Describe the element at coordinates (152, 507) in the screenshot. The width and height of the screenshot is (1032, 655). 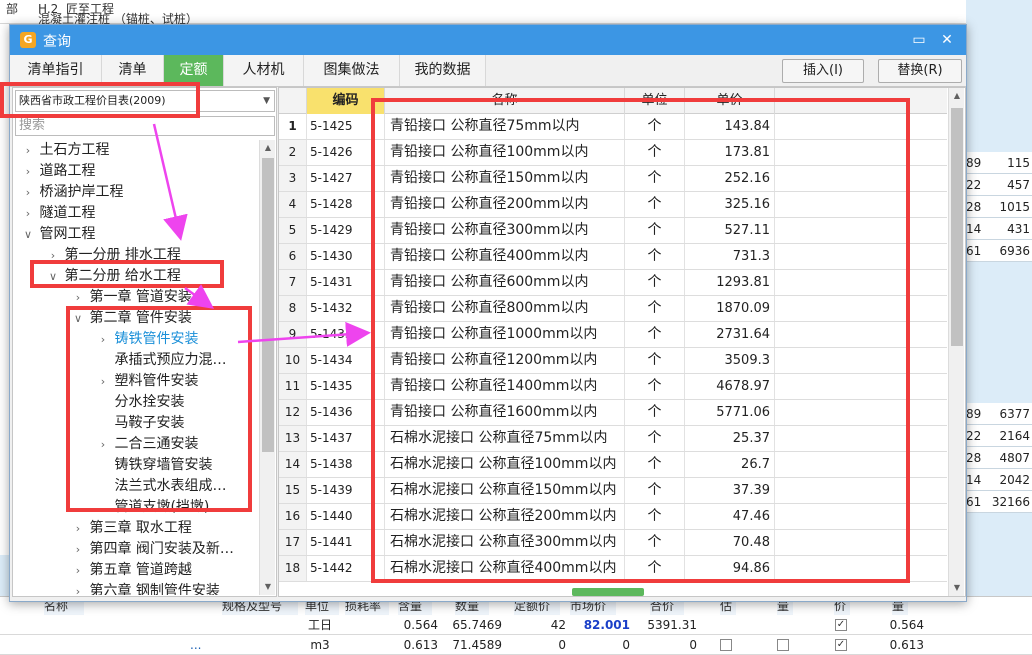
I see `tree-node: 管道支墩(挡墩)` at that location.